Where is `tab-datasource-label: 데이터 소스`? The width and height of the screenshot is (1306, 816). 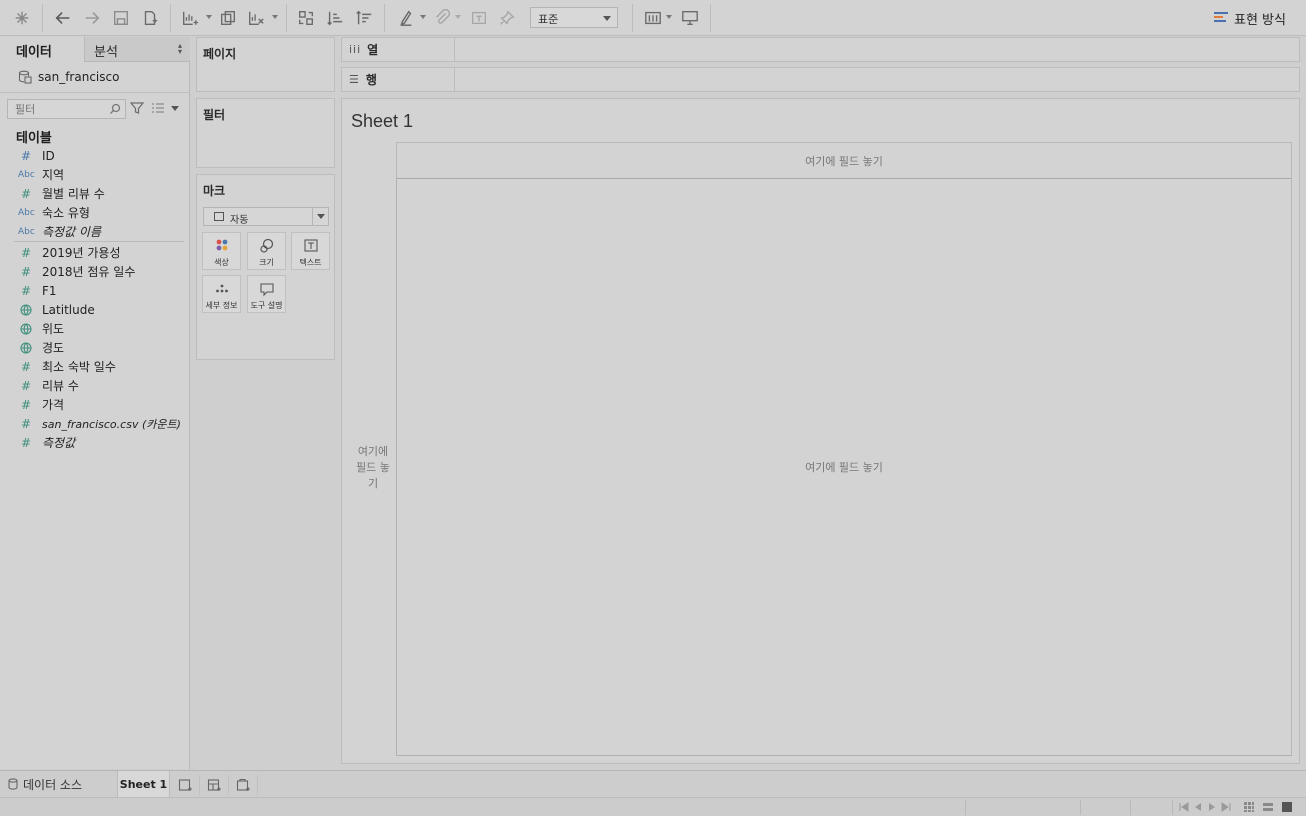 tab-datasource-label: 데이터 소스 is located at coordinates (53, 784).